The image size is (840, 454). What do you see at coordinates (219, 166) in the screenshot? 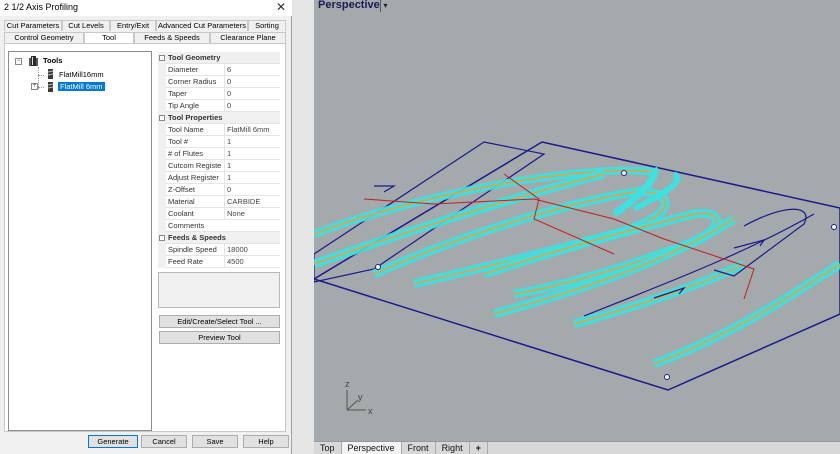
I see `prop-cutcom-register: Cutcom Registe 1` at bounding box center [219, 166].